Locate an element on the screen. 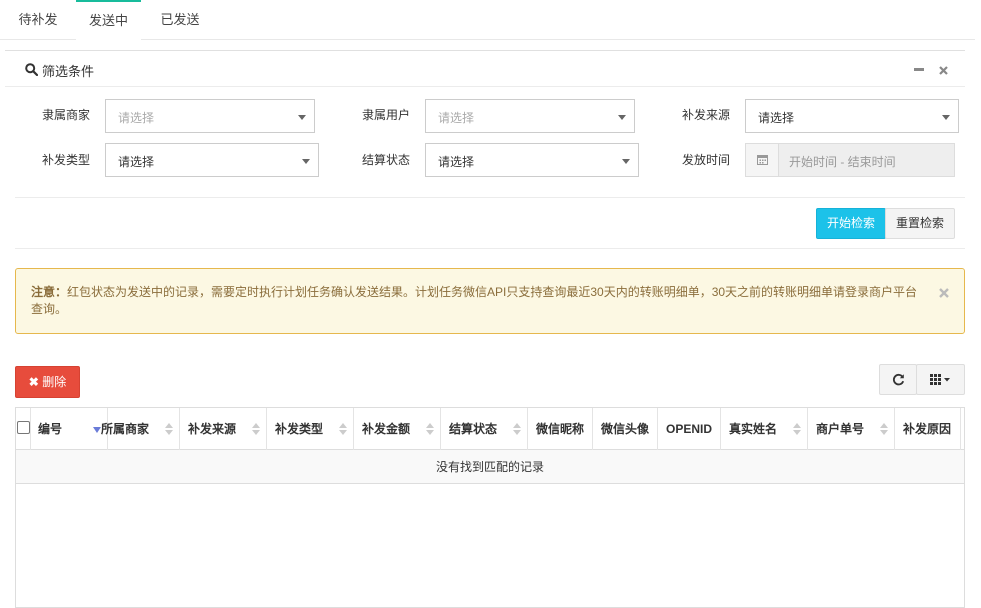 The height and width of the screenshot is (608, 981). col-type: 补发类型 is located at coordinates (310, 429).